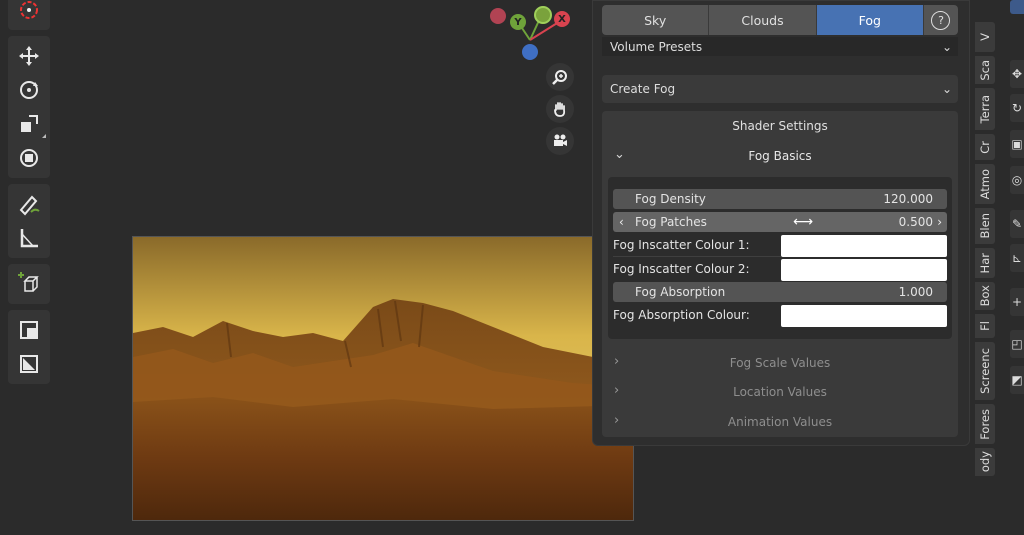 Image resolution: width=1024 pixels, height=535 pixels. I want to click on x-axis: X, so click(562, 19).